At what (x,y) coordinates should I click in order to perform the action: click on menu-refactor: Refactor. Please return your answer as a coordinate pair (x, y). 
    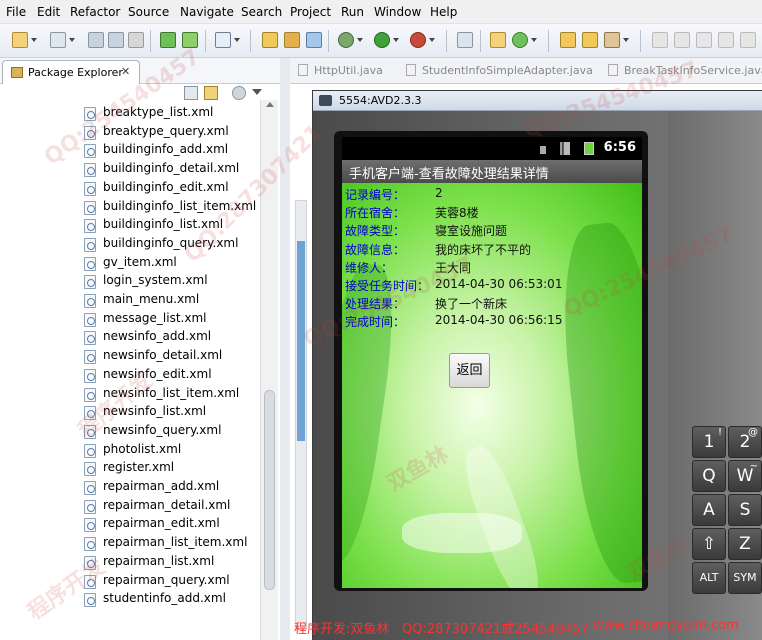
    Looking at the image, I should click on (95, 12).